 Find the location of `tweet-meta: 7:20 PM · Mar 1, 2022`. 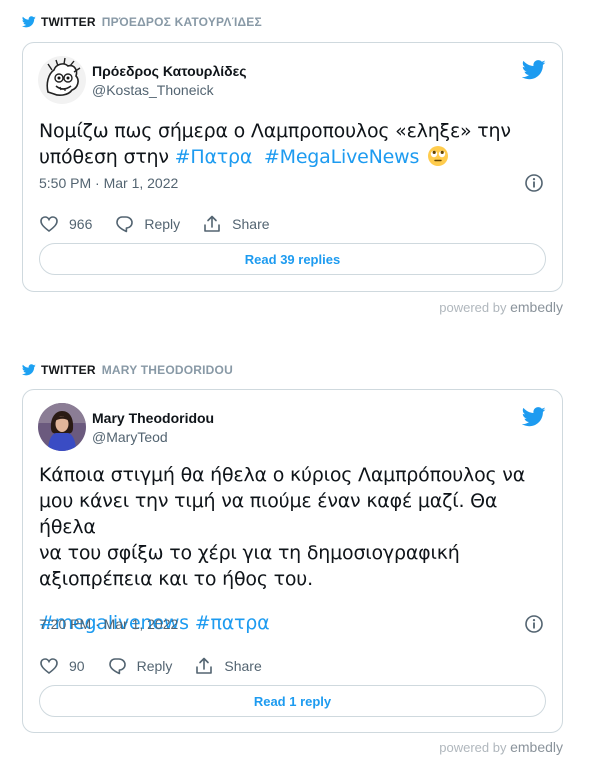

tweet-meta: 7:20 PM · Mar 1, 2022 is located at coordinates (292, 624).